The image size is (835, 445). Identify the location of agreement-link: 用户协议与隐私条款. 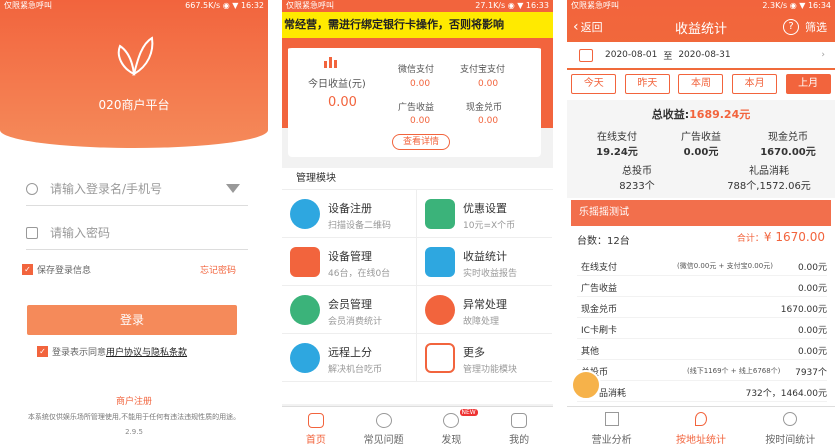
(146, 351).